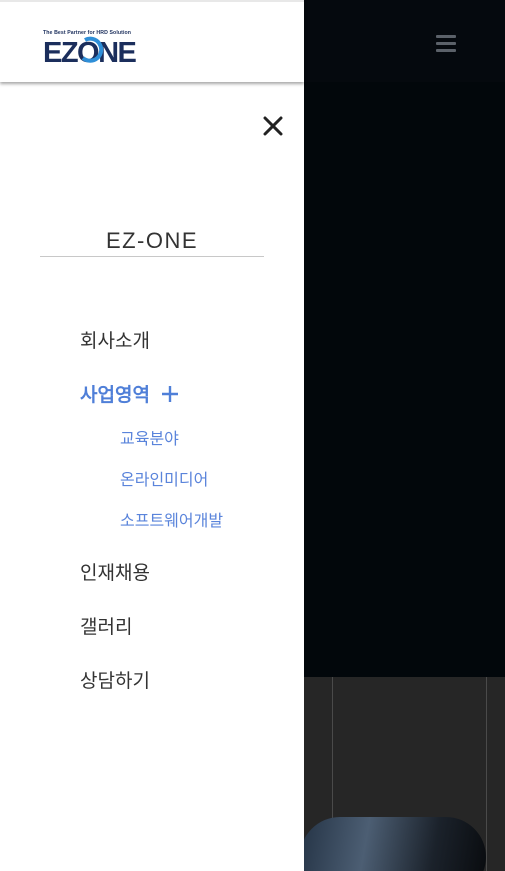  I want to click on menu-item-gallery: 갤러리, so click(106, 625).